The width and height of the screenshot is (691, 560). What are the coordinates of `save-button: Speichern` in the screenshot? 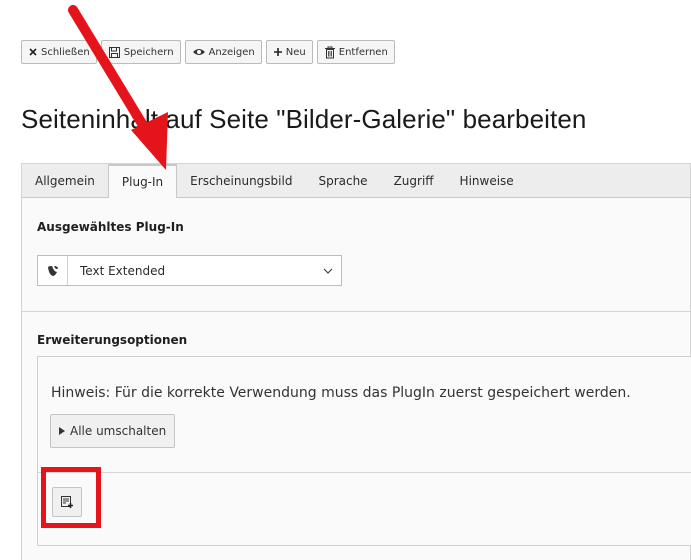 It's located at (140, 52).